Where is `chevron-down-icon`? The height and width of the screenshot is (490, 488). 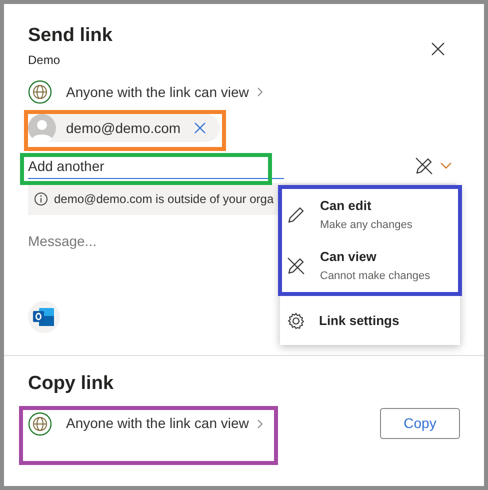 chevron-down-icon is located at coordinates (446, 166).